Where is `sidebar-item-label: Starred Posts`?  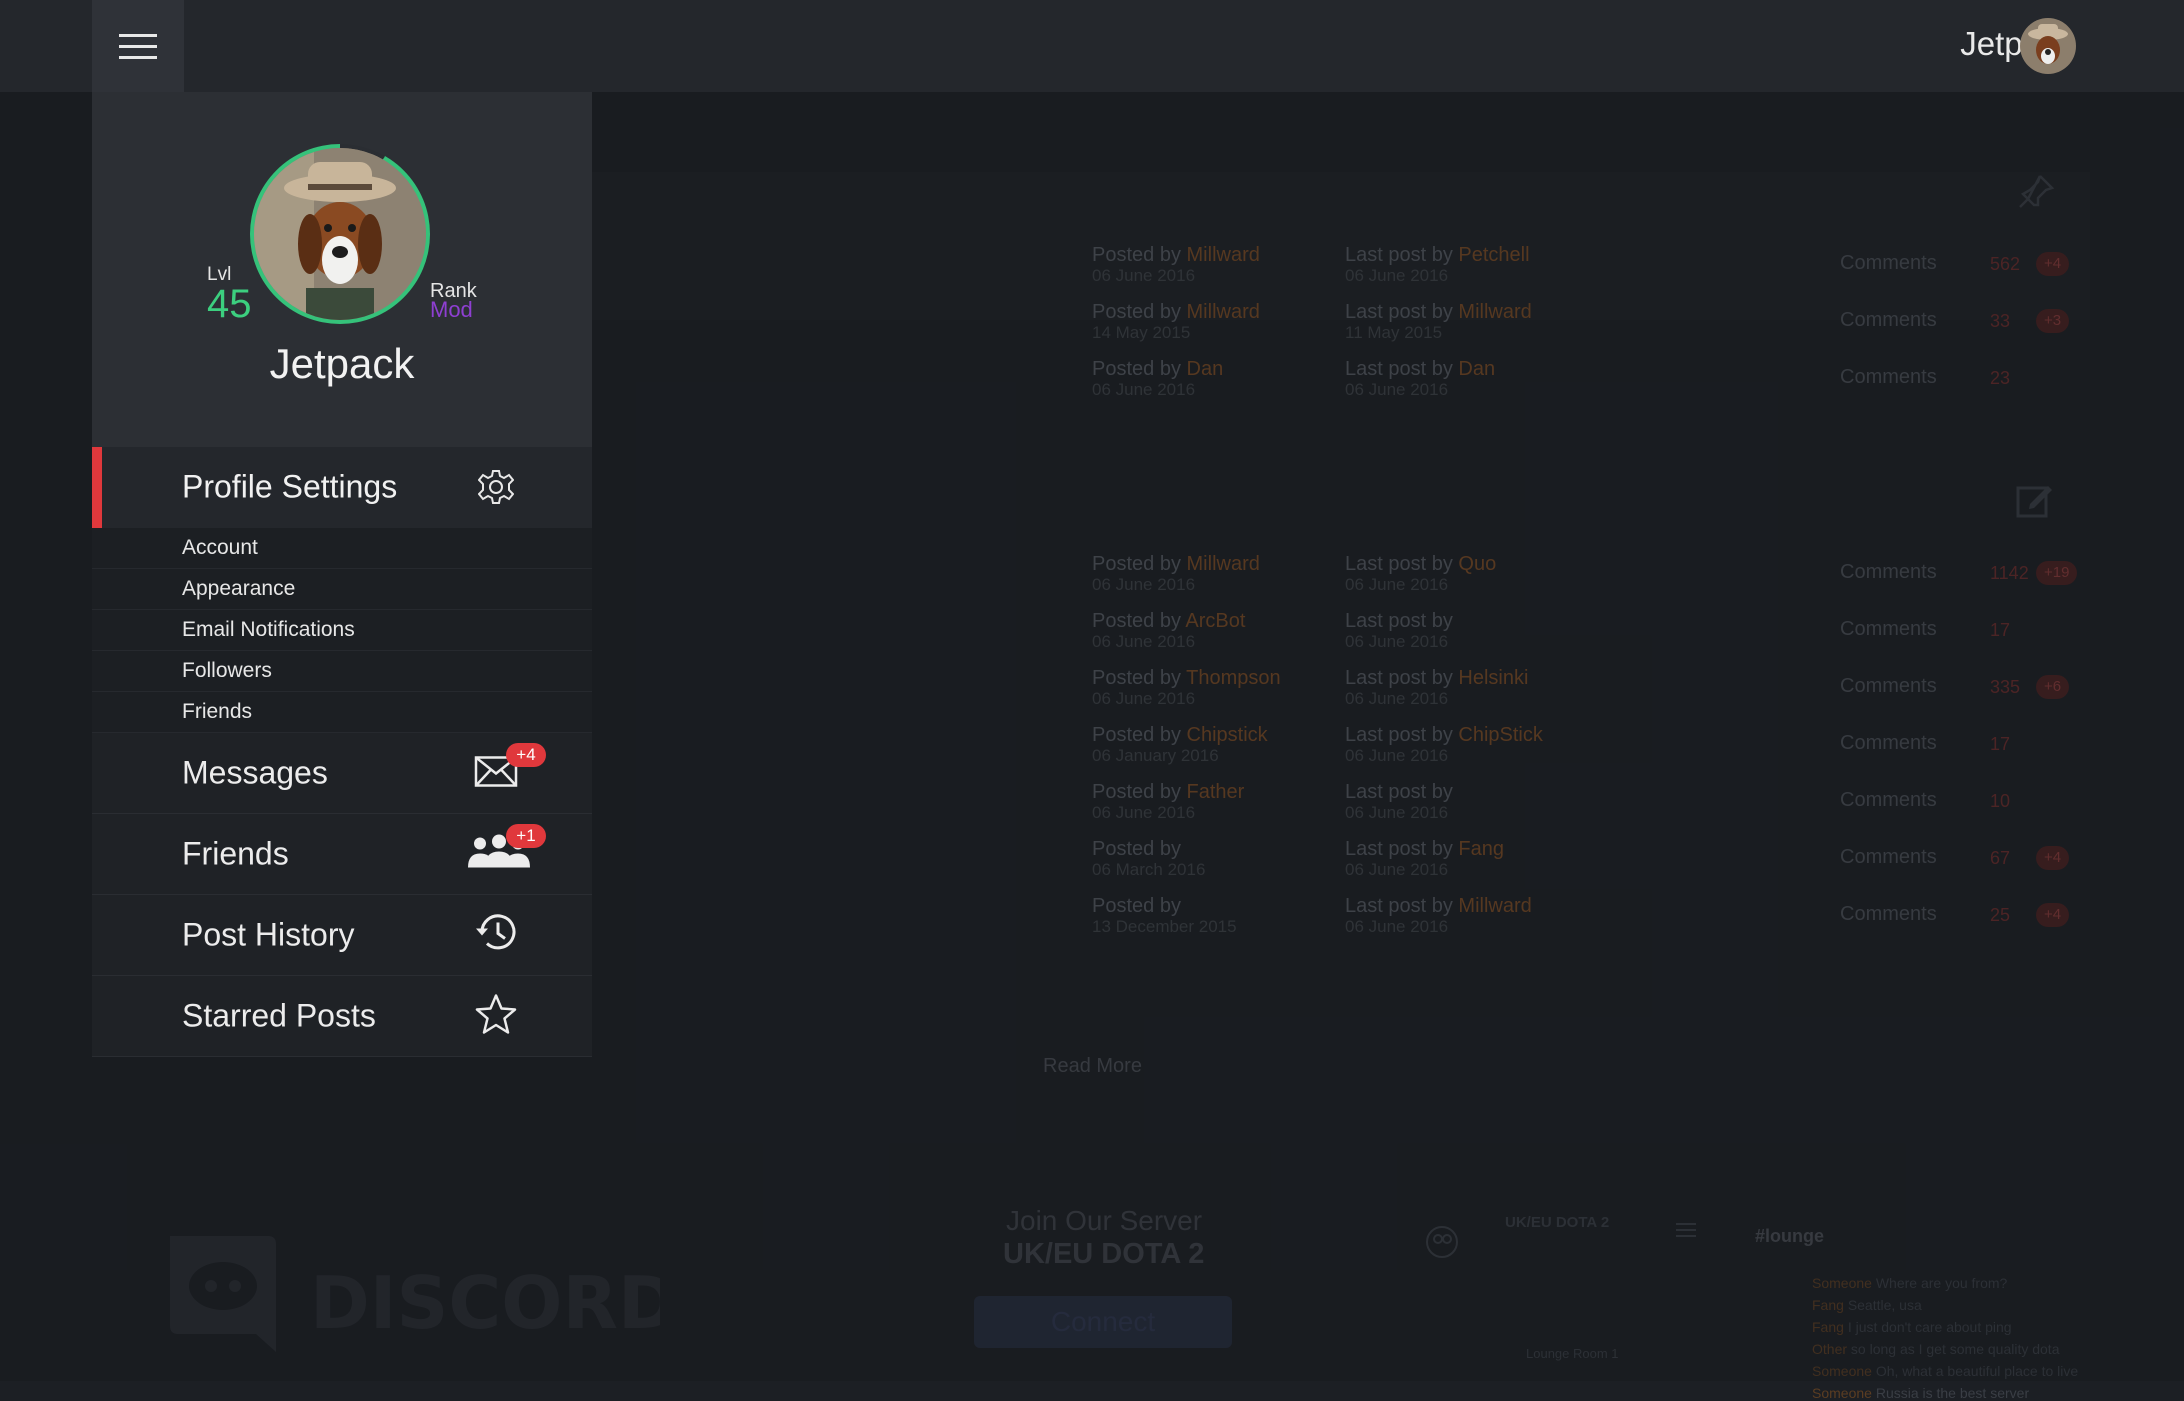
sidebar-item-label: Starred Posts is located at coordinates (279, 1015).